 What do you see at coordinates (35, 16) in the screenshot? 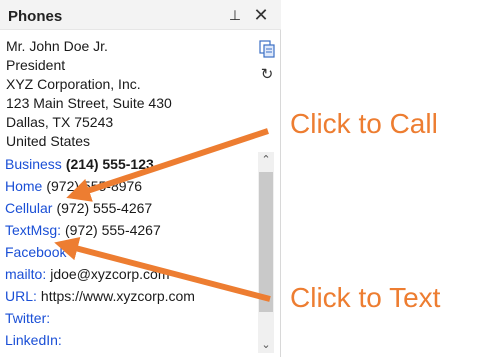
I see `panel-title: Phones` at bounding box center [35, 16].